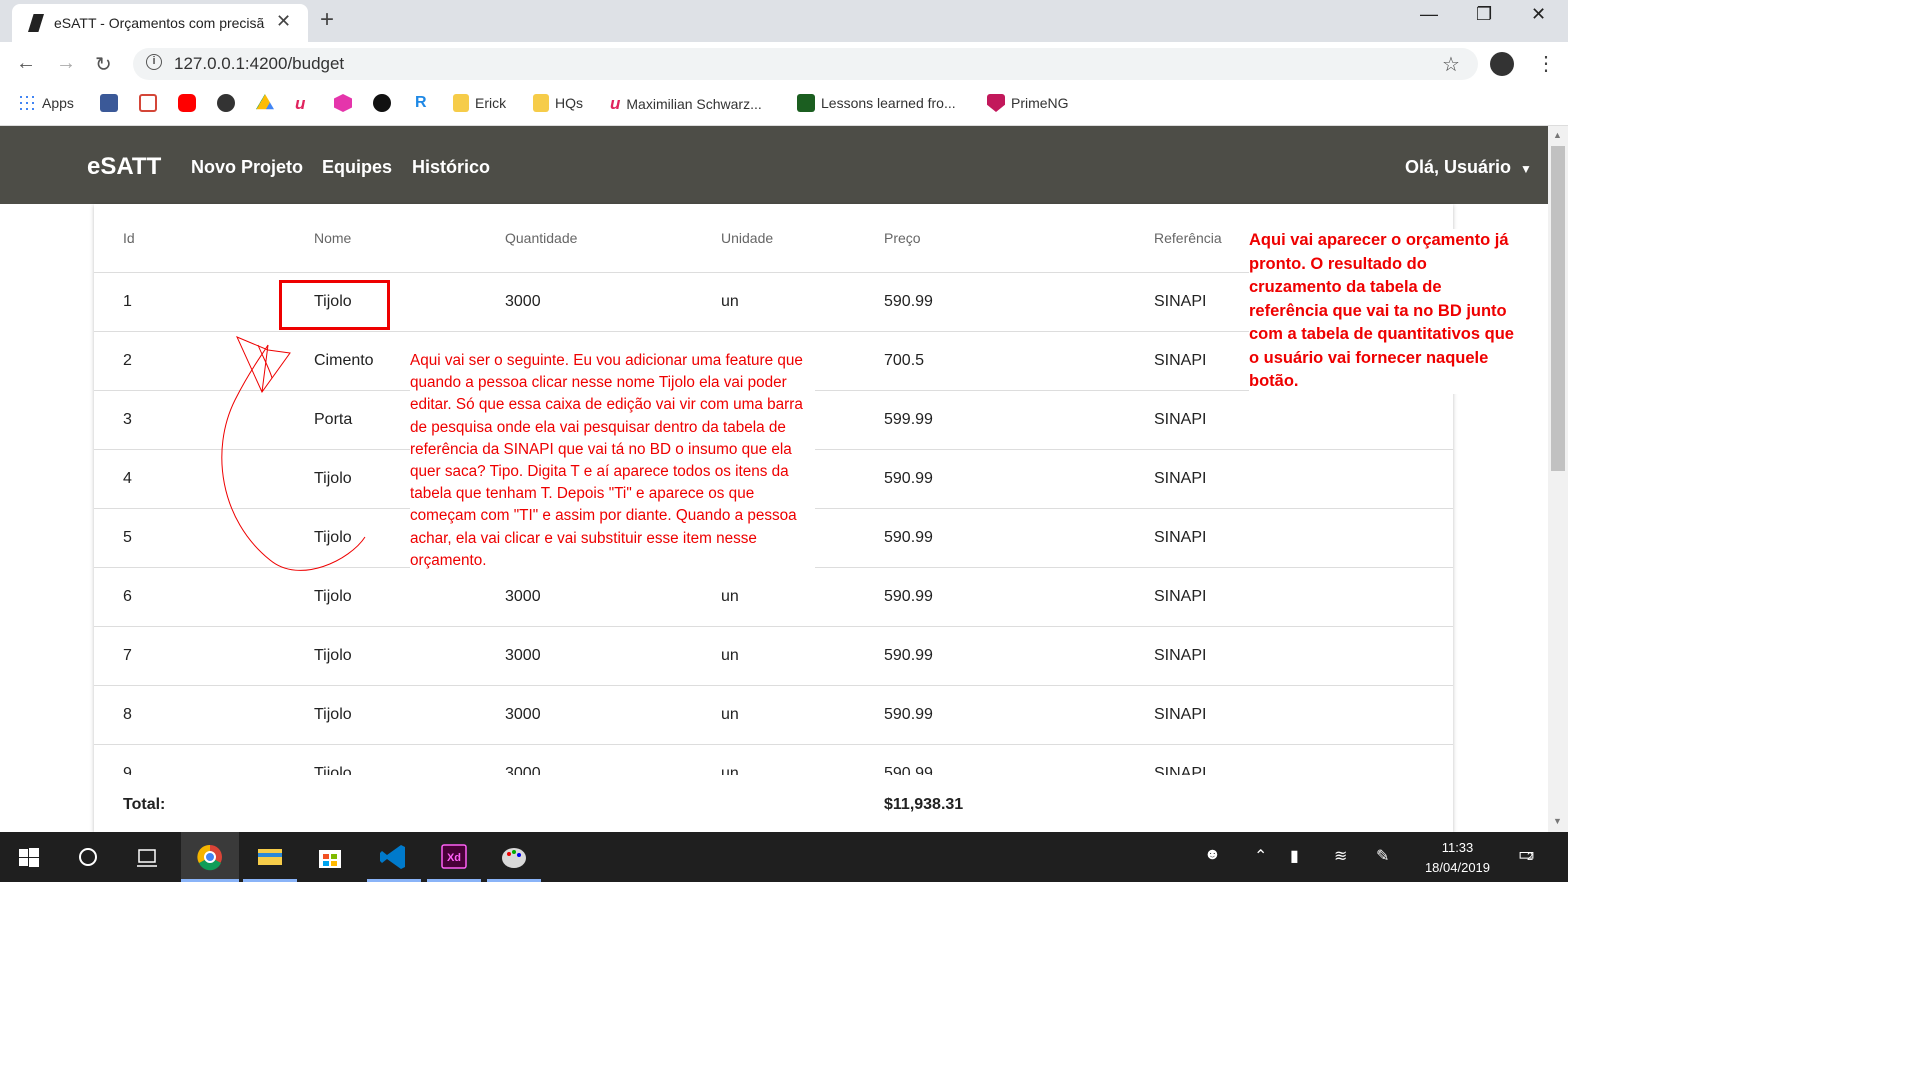  What do you see at coordinates (1502, 64) in the screenshot?
I see `profile-avatar` at bounding box center [1502, 64].